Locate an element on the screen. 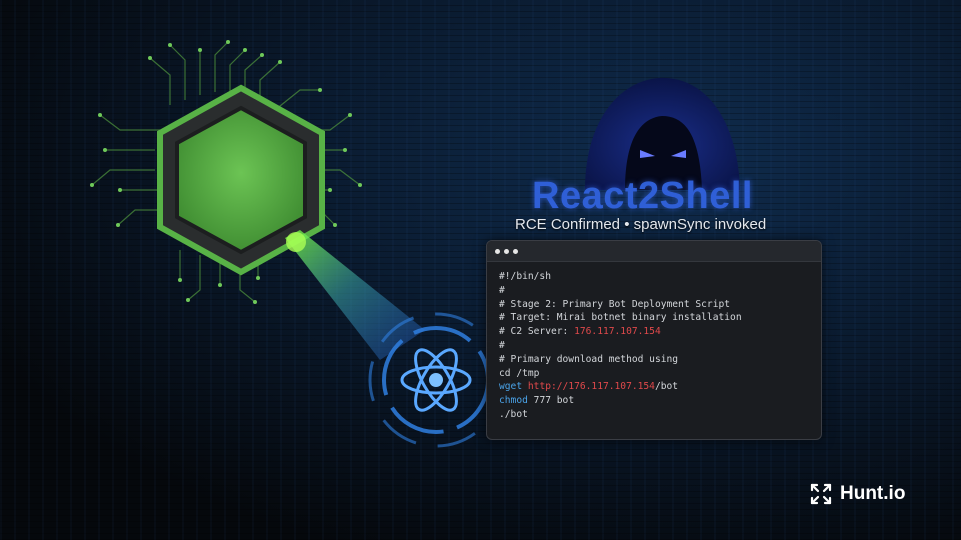  page-title: React2Shell is located at coordinates (642, 196).